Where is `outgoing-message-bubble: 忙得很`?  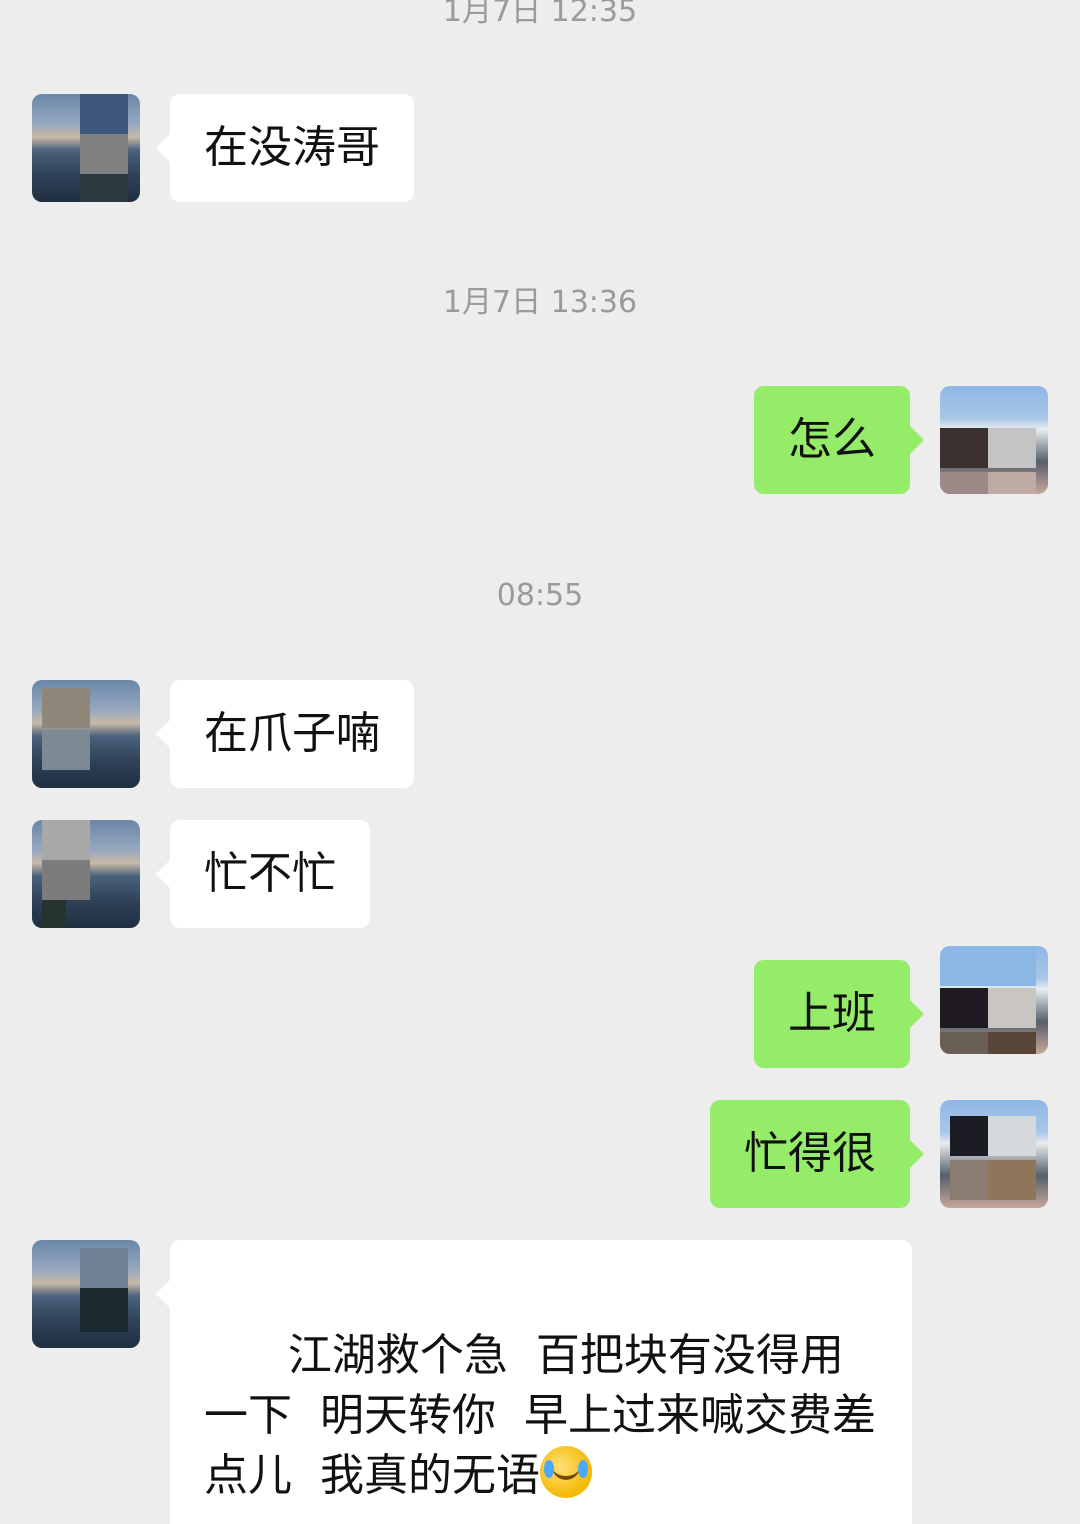
outgoing-message-bubble: 忙得很 is located at coordinates (817, 1154).